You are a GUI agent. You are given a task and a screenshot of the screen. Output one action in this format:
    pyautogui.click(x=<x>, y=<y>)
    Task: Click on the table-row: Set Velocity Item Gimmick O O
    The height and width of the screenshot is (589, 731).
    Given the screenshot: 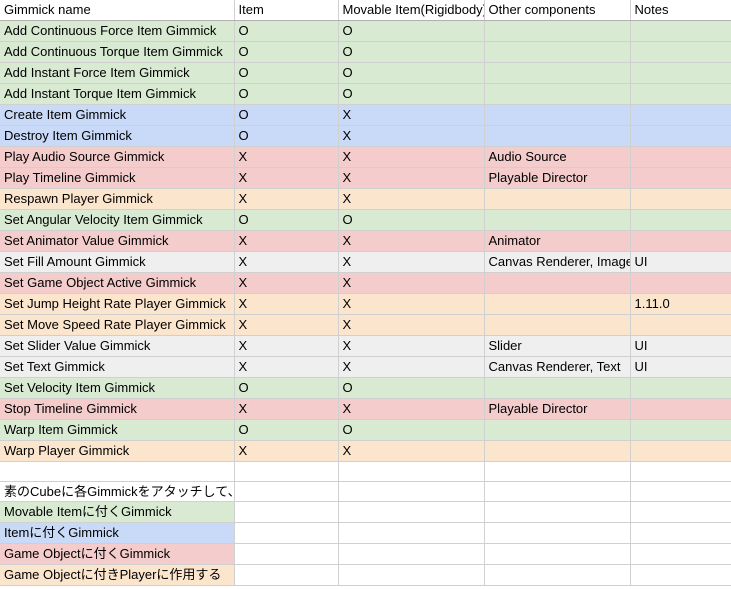 What is the action you would take?
    pyautogui.click(x=365, y=388)
    